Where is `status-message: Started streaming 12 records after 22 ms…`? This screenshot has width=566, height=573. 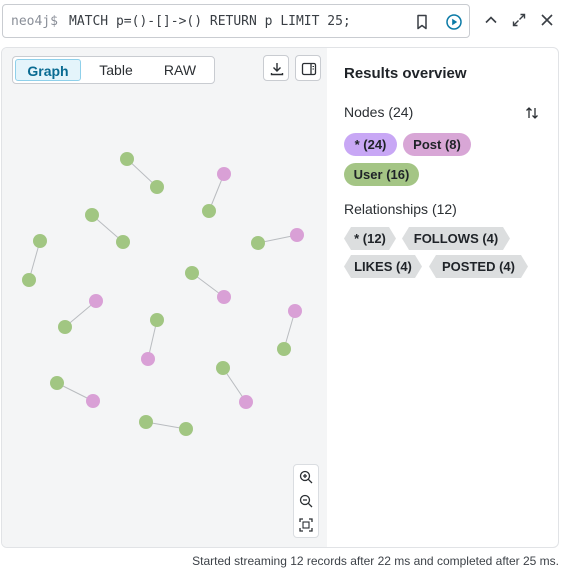 status-message: Started streaming 12 records after 22 ms… is located at coordinates (375, 561).